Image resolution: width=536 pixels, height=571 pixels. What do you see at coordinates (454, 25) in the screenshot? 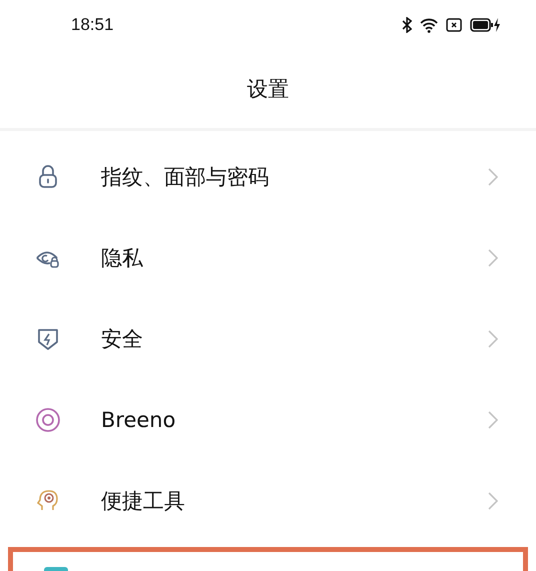
I see `no-sim-icon` at bounding box center [454, 25].